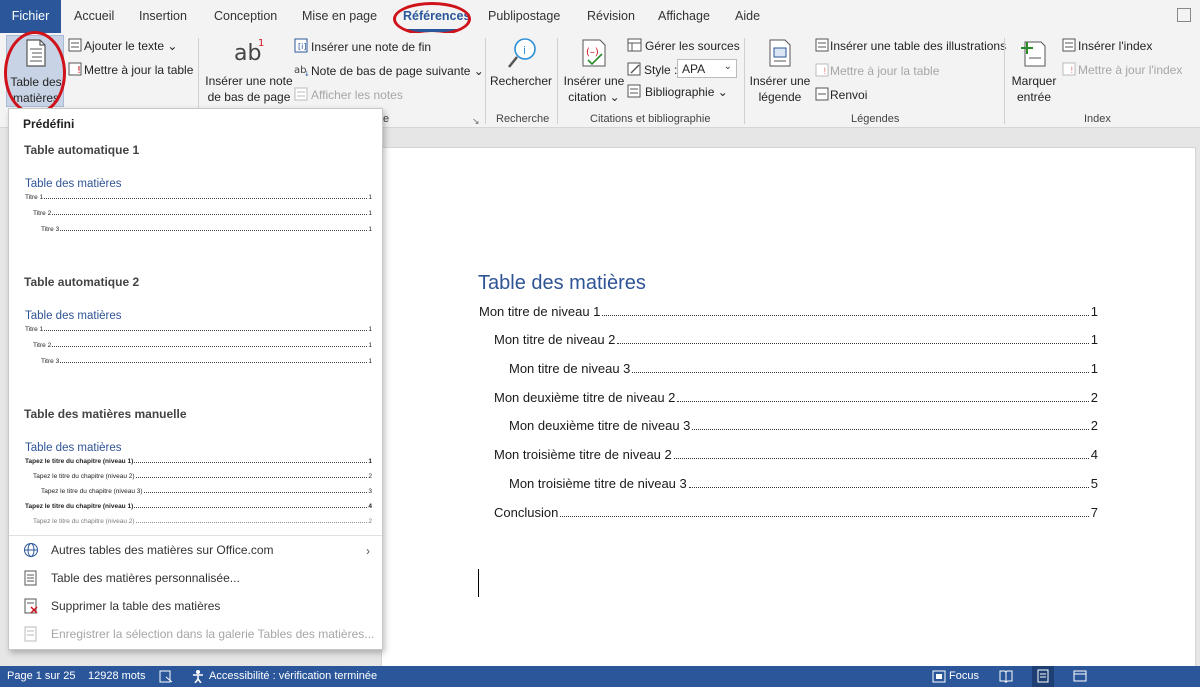 The image size is (1200, 687). I want to click on toc-entry: Mon deuxième titre de niveau 3 2, so click(803, 427).